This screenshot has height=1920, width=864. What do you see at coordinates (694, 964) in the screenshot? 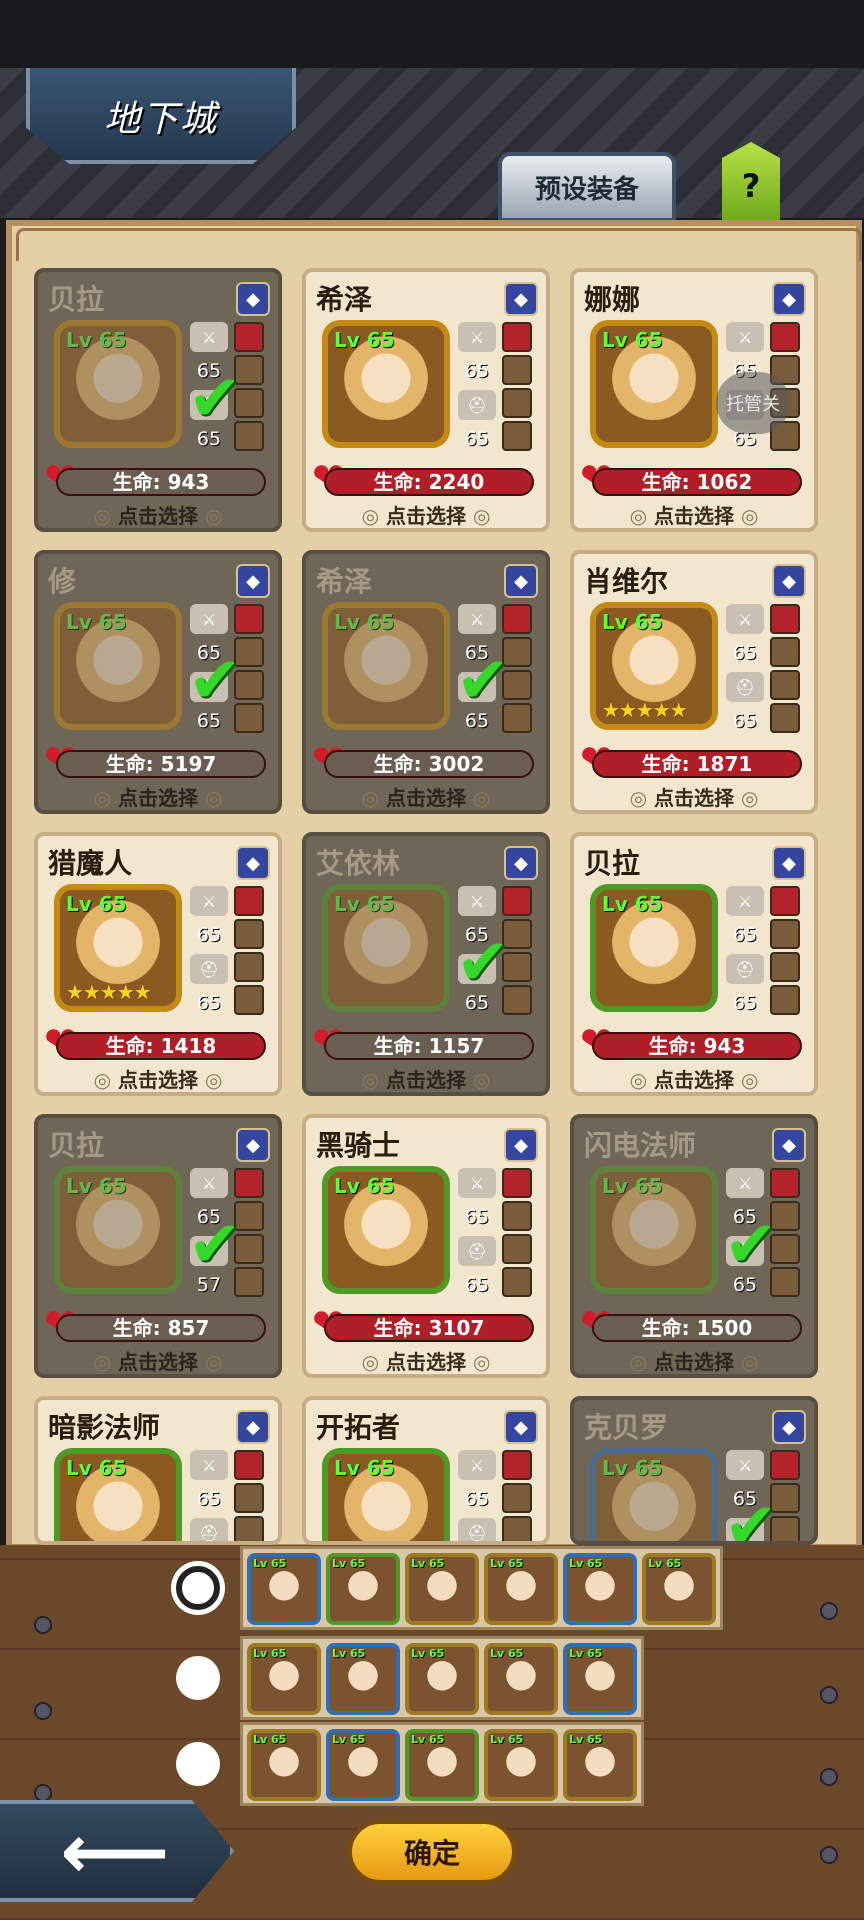
I see `hero-card: 贝拉◆Lv 65⚔65⛑65❤生命: 943点击选择` at bounding box center [694, 964].